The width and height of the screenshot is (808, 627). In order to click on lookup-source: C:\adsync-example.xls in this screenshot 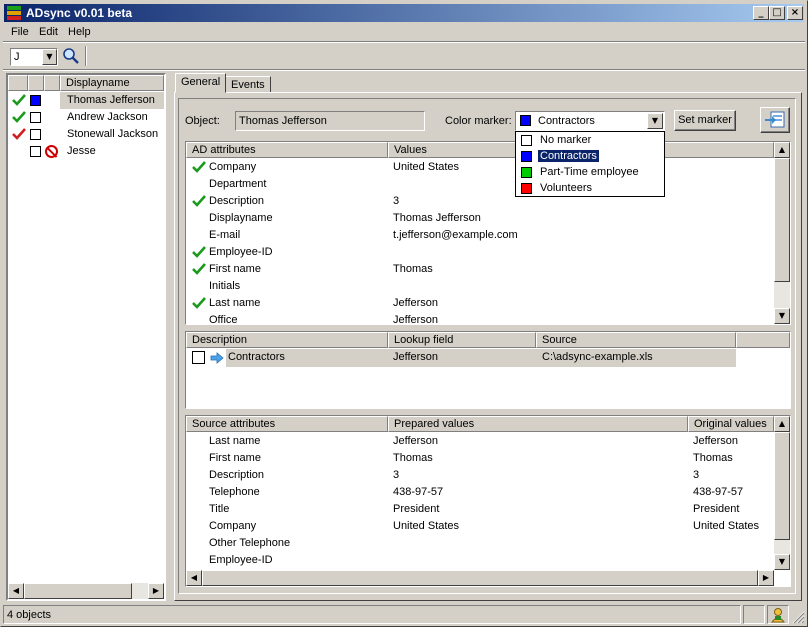, I will do `click(597, 357)`.